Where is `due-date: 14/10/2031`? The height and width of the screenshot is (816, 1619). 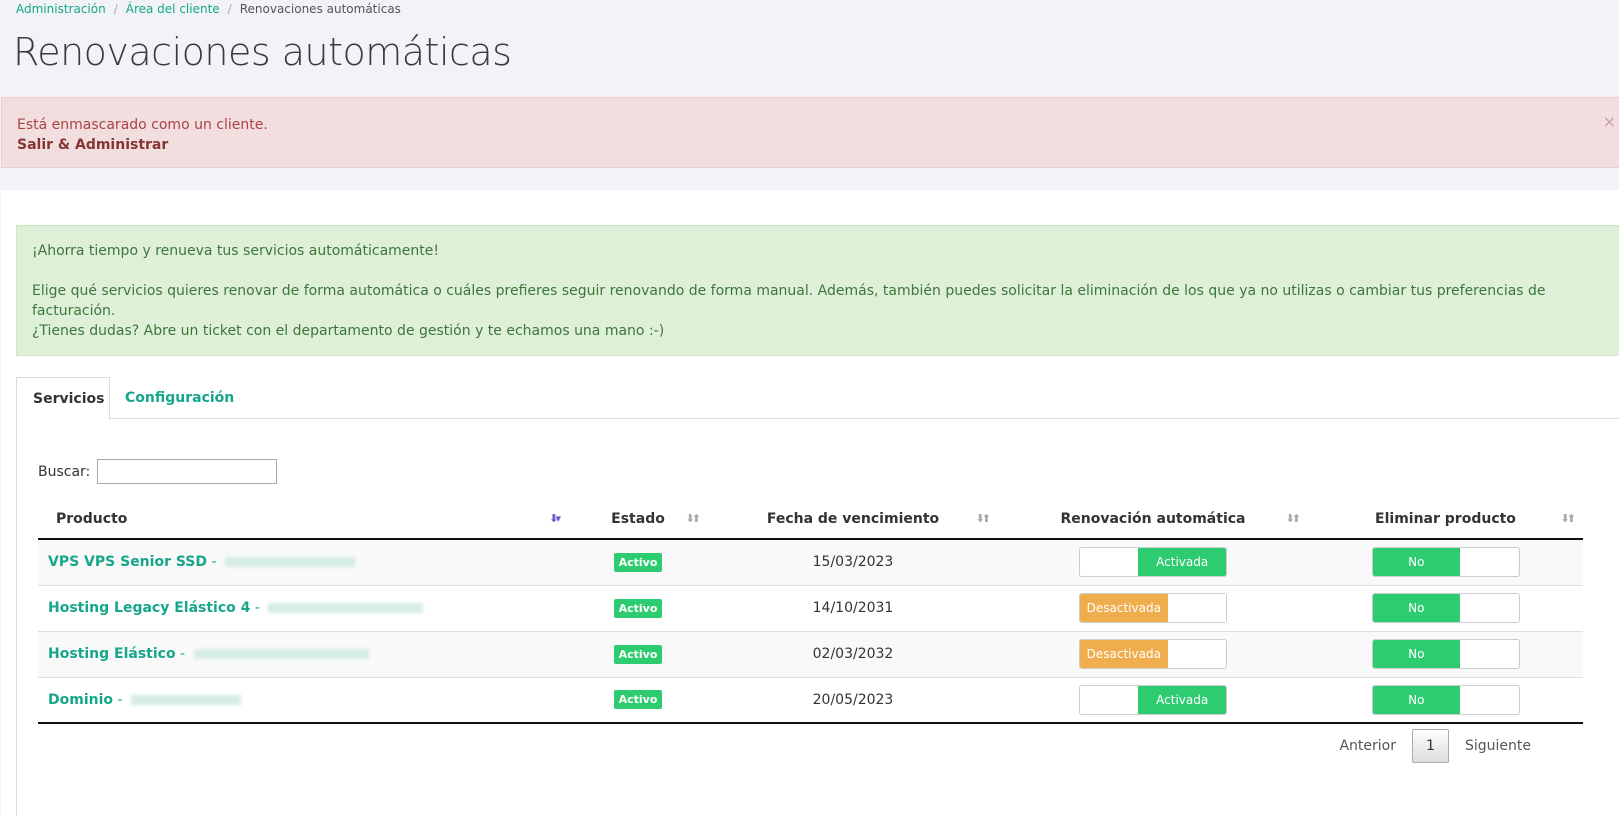 due-date: 14/10/2031 is located at coordinates (853, 608).